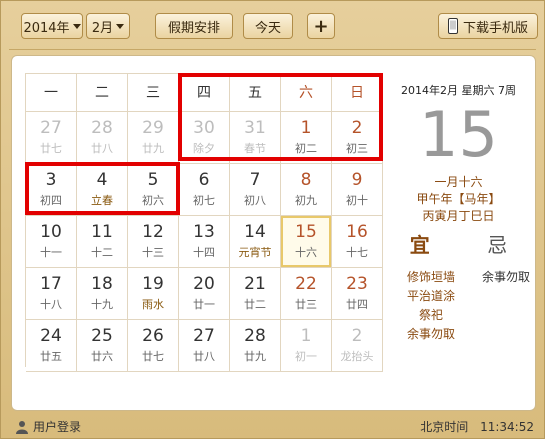 This screenshot has height=440, width=545. Describe the element at coordinates (102, 346) in the screenshot. I see `day-cell: 25 廿六` at that location.